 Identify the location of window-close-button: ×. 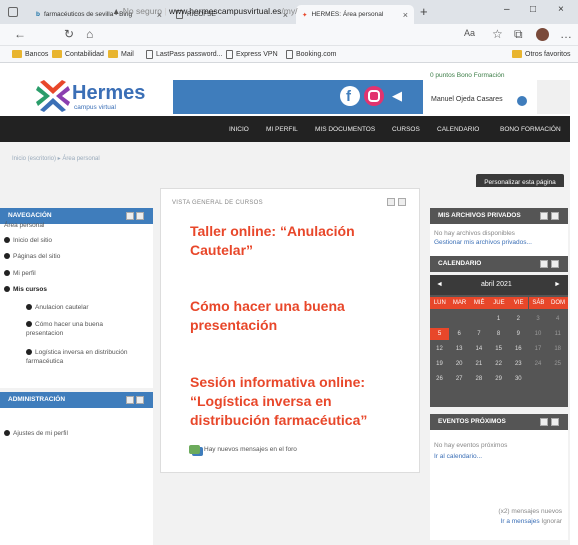
(561, 9).